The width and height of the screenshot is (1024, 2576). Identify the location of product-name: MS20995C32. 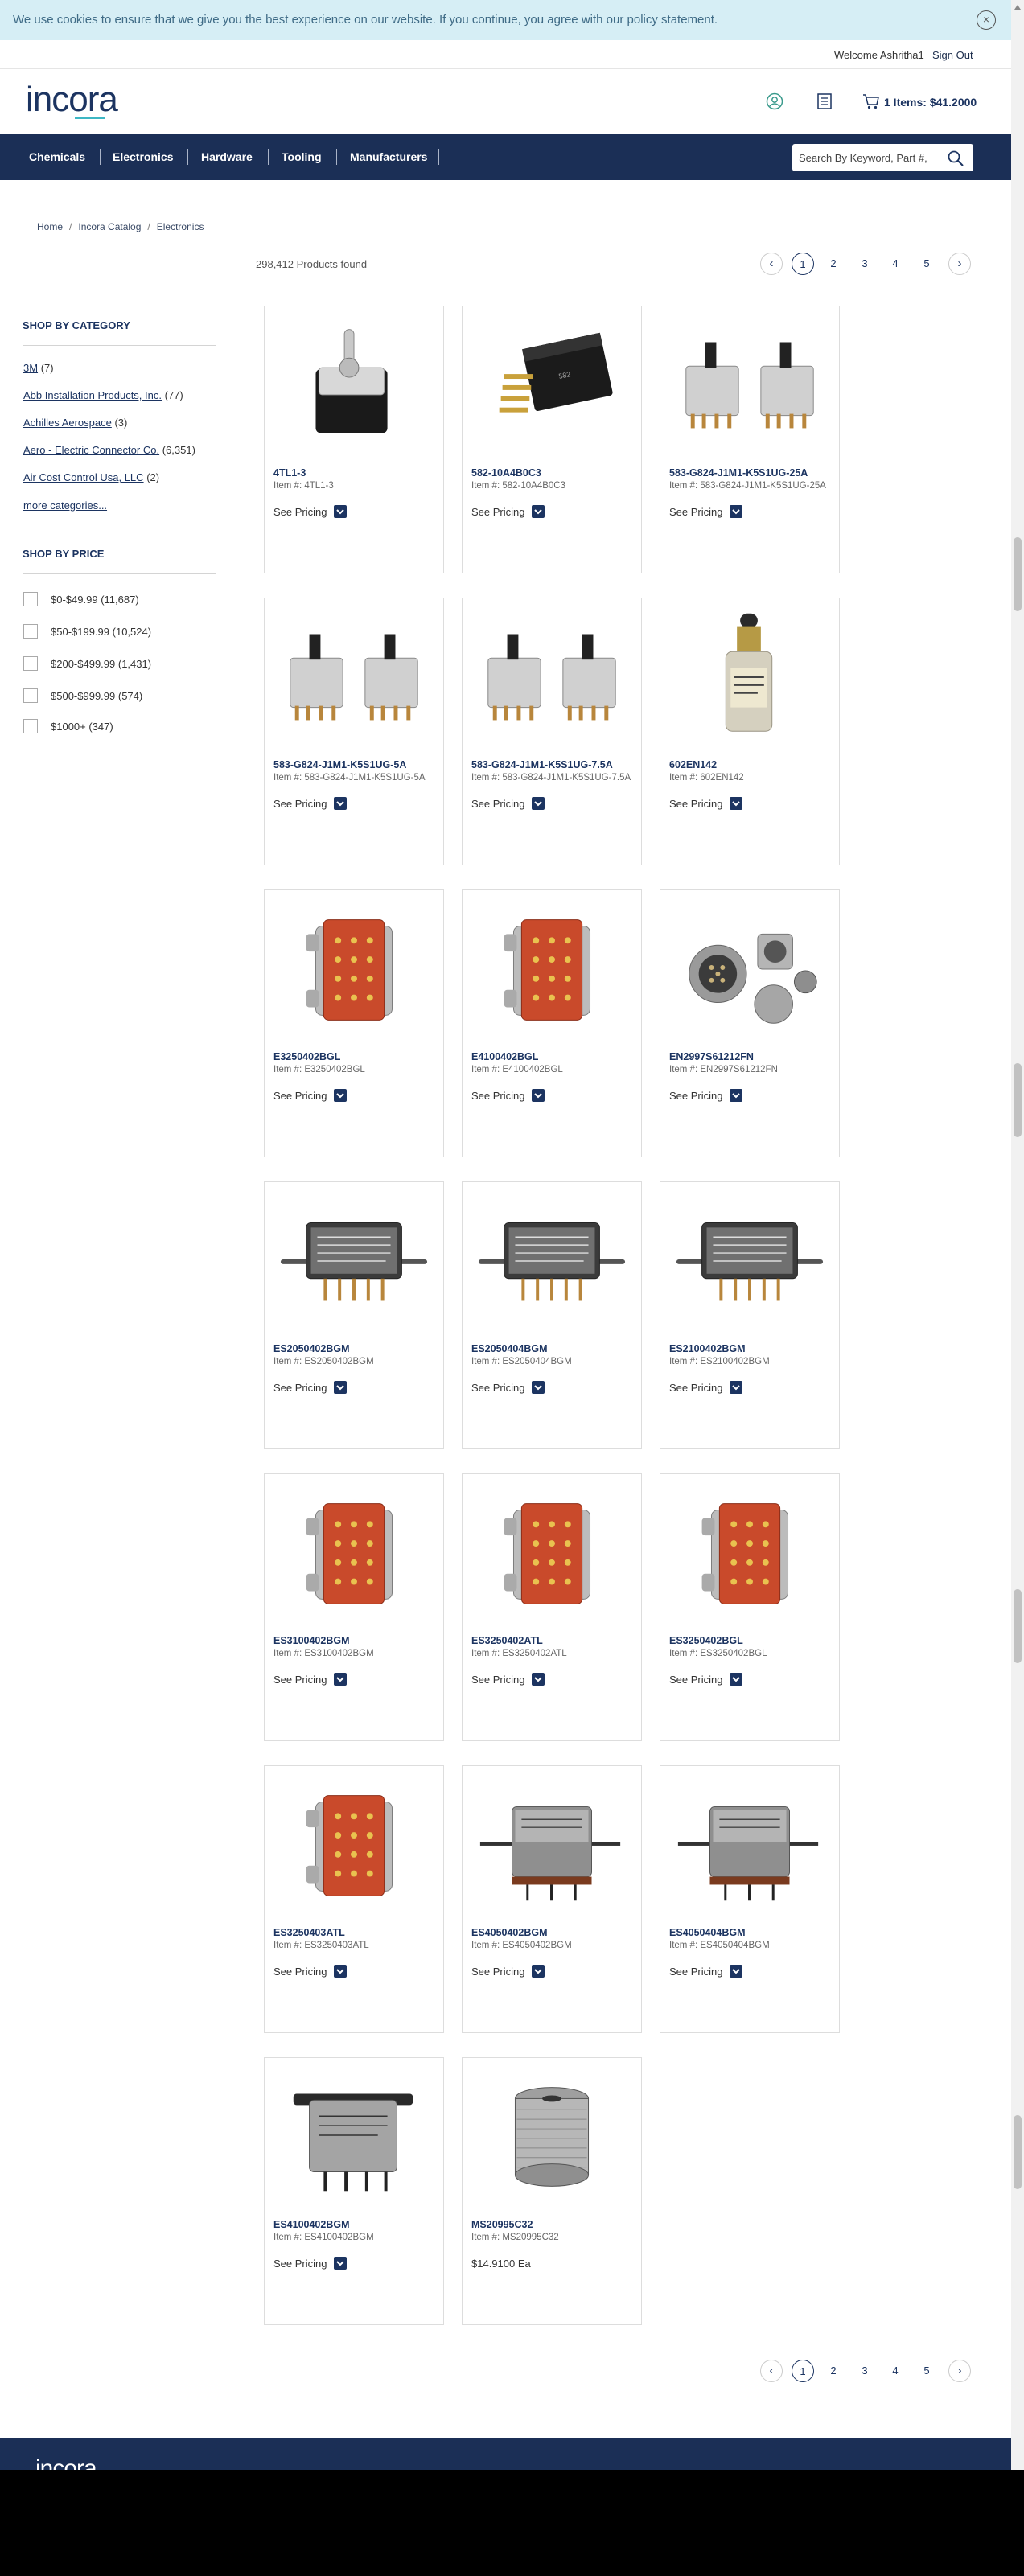
(502, 2224).